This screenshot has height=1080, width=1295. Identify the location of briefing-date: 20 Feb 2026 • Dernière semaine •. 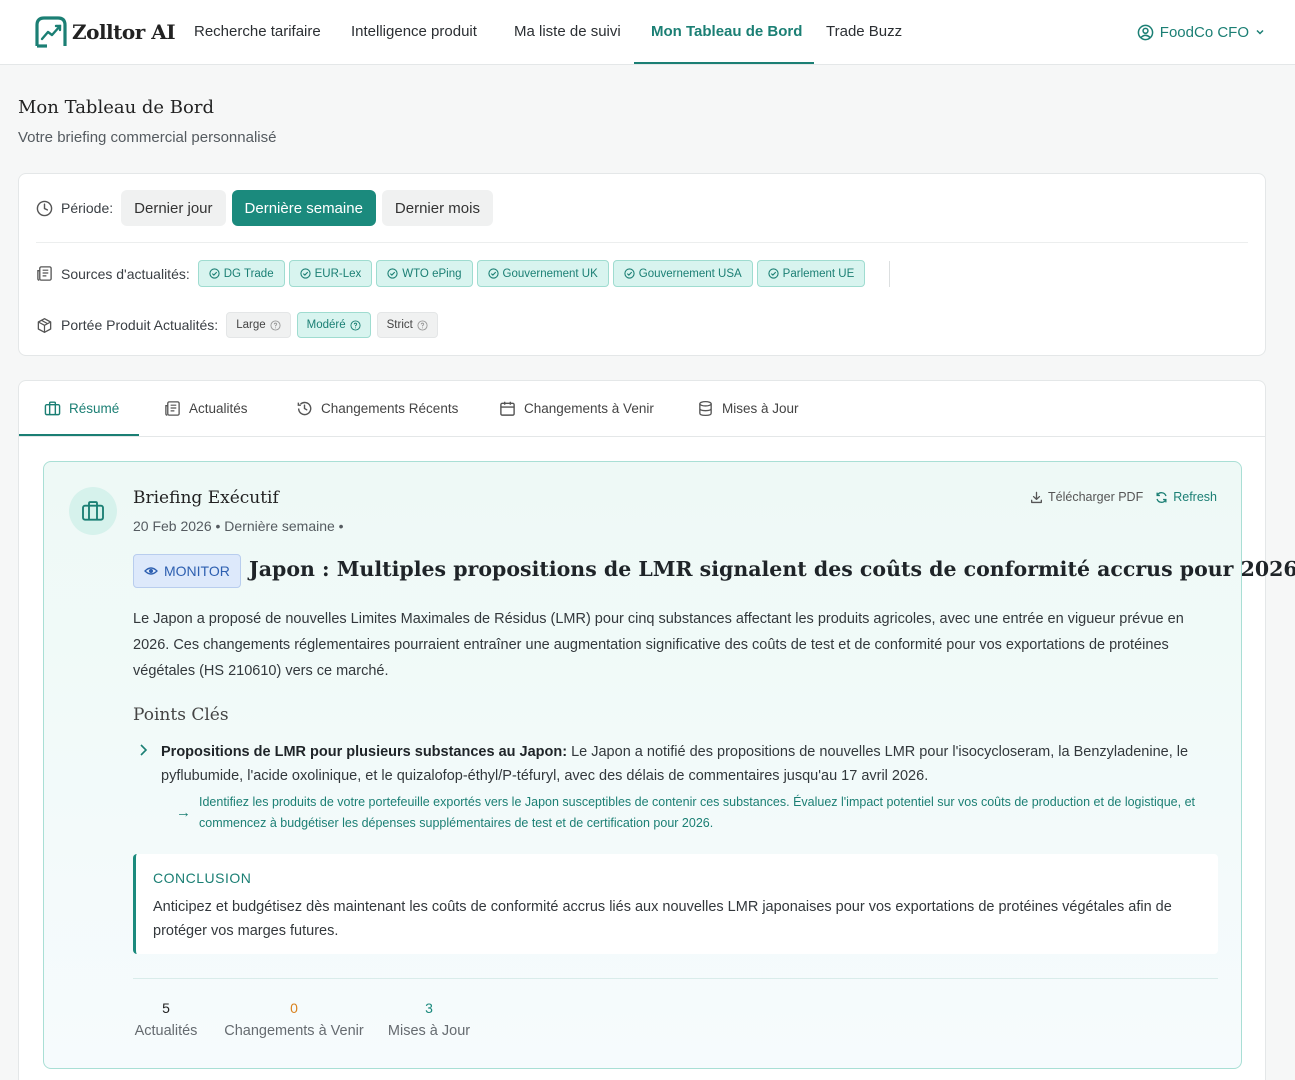
(238, 526).